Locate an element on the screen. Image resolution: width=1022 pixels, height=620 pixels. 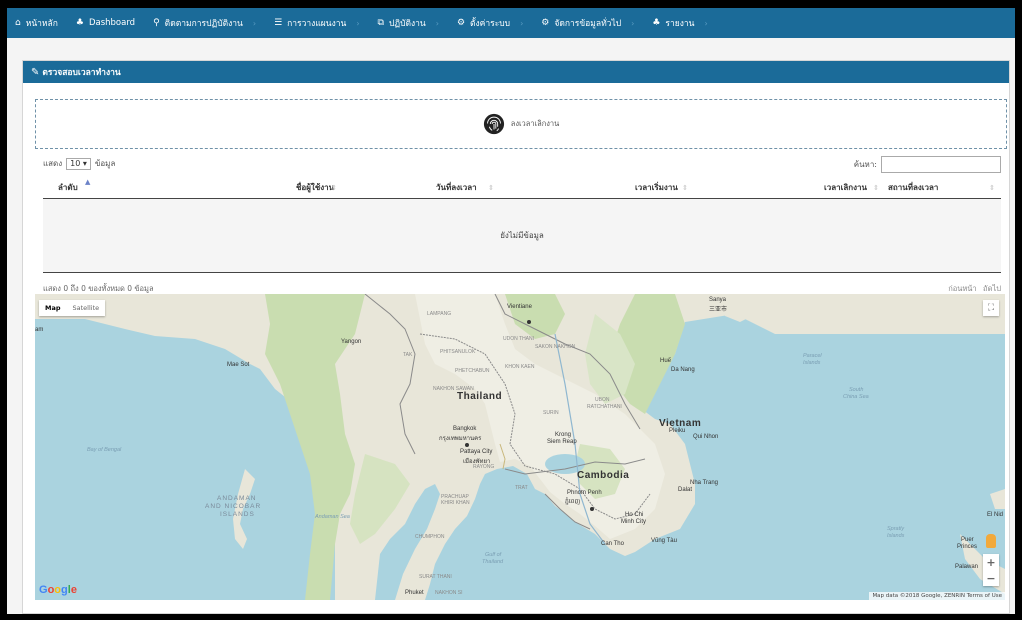
table-search: ค้นหา: is located at coordinates (927, 164).